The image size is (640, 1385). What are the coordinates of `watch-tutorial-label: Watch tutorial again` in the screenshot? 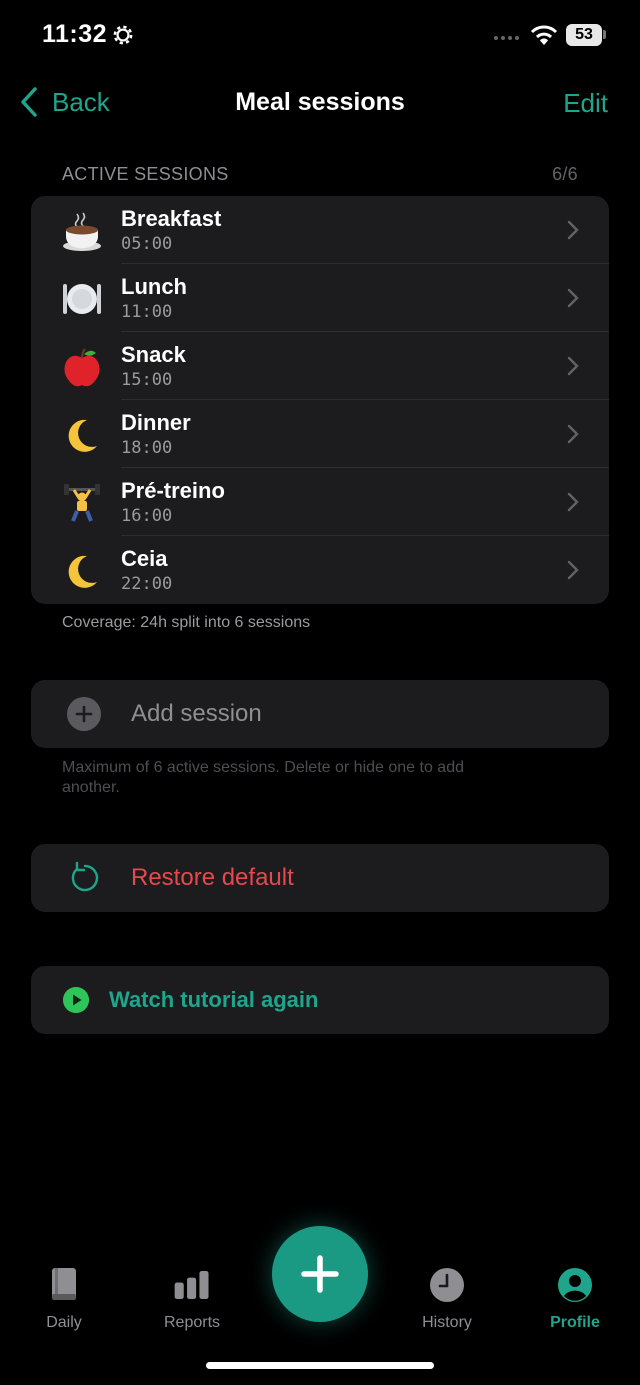 It's located at (214, 999).